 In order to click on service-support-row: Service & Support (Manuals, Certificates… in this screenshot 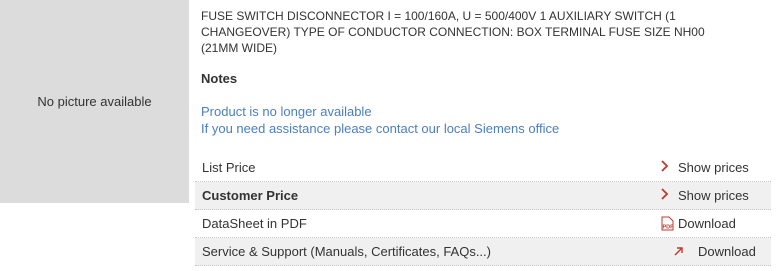, I will do `click(483, 252)`.